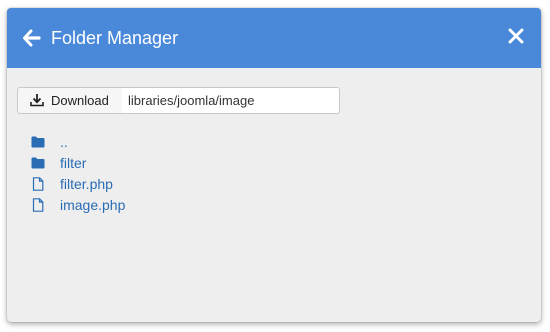 The height and width of the screenshot is (332, 550). I want to click on path-input, so click(231, 100).